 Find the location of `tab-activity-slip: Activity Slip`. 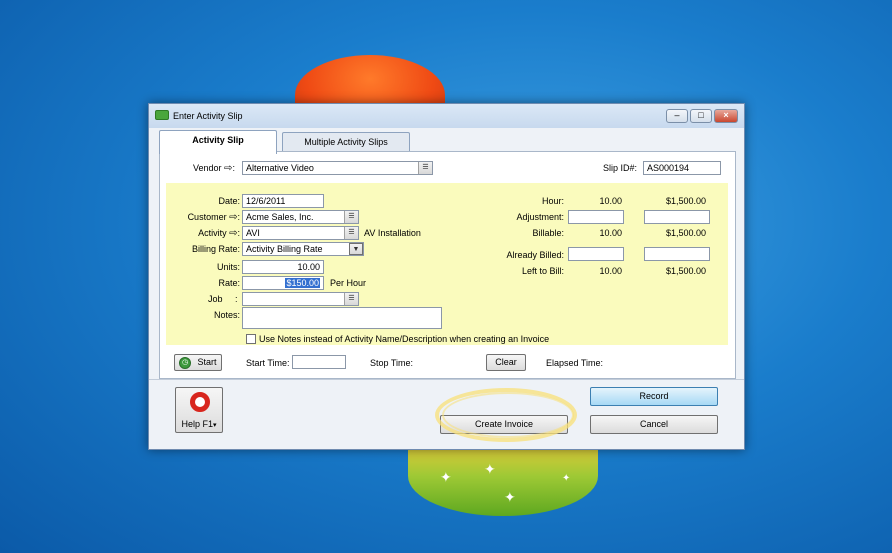

tab-activity-slip: Activity Slip is located at coordinates (218, 142).